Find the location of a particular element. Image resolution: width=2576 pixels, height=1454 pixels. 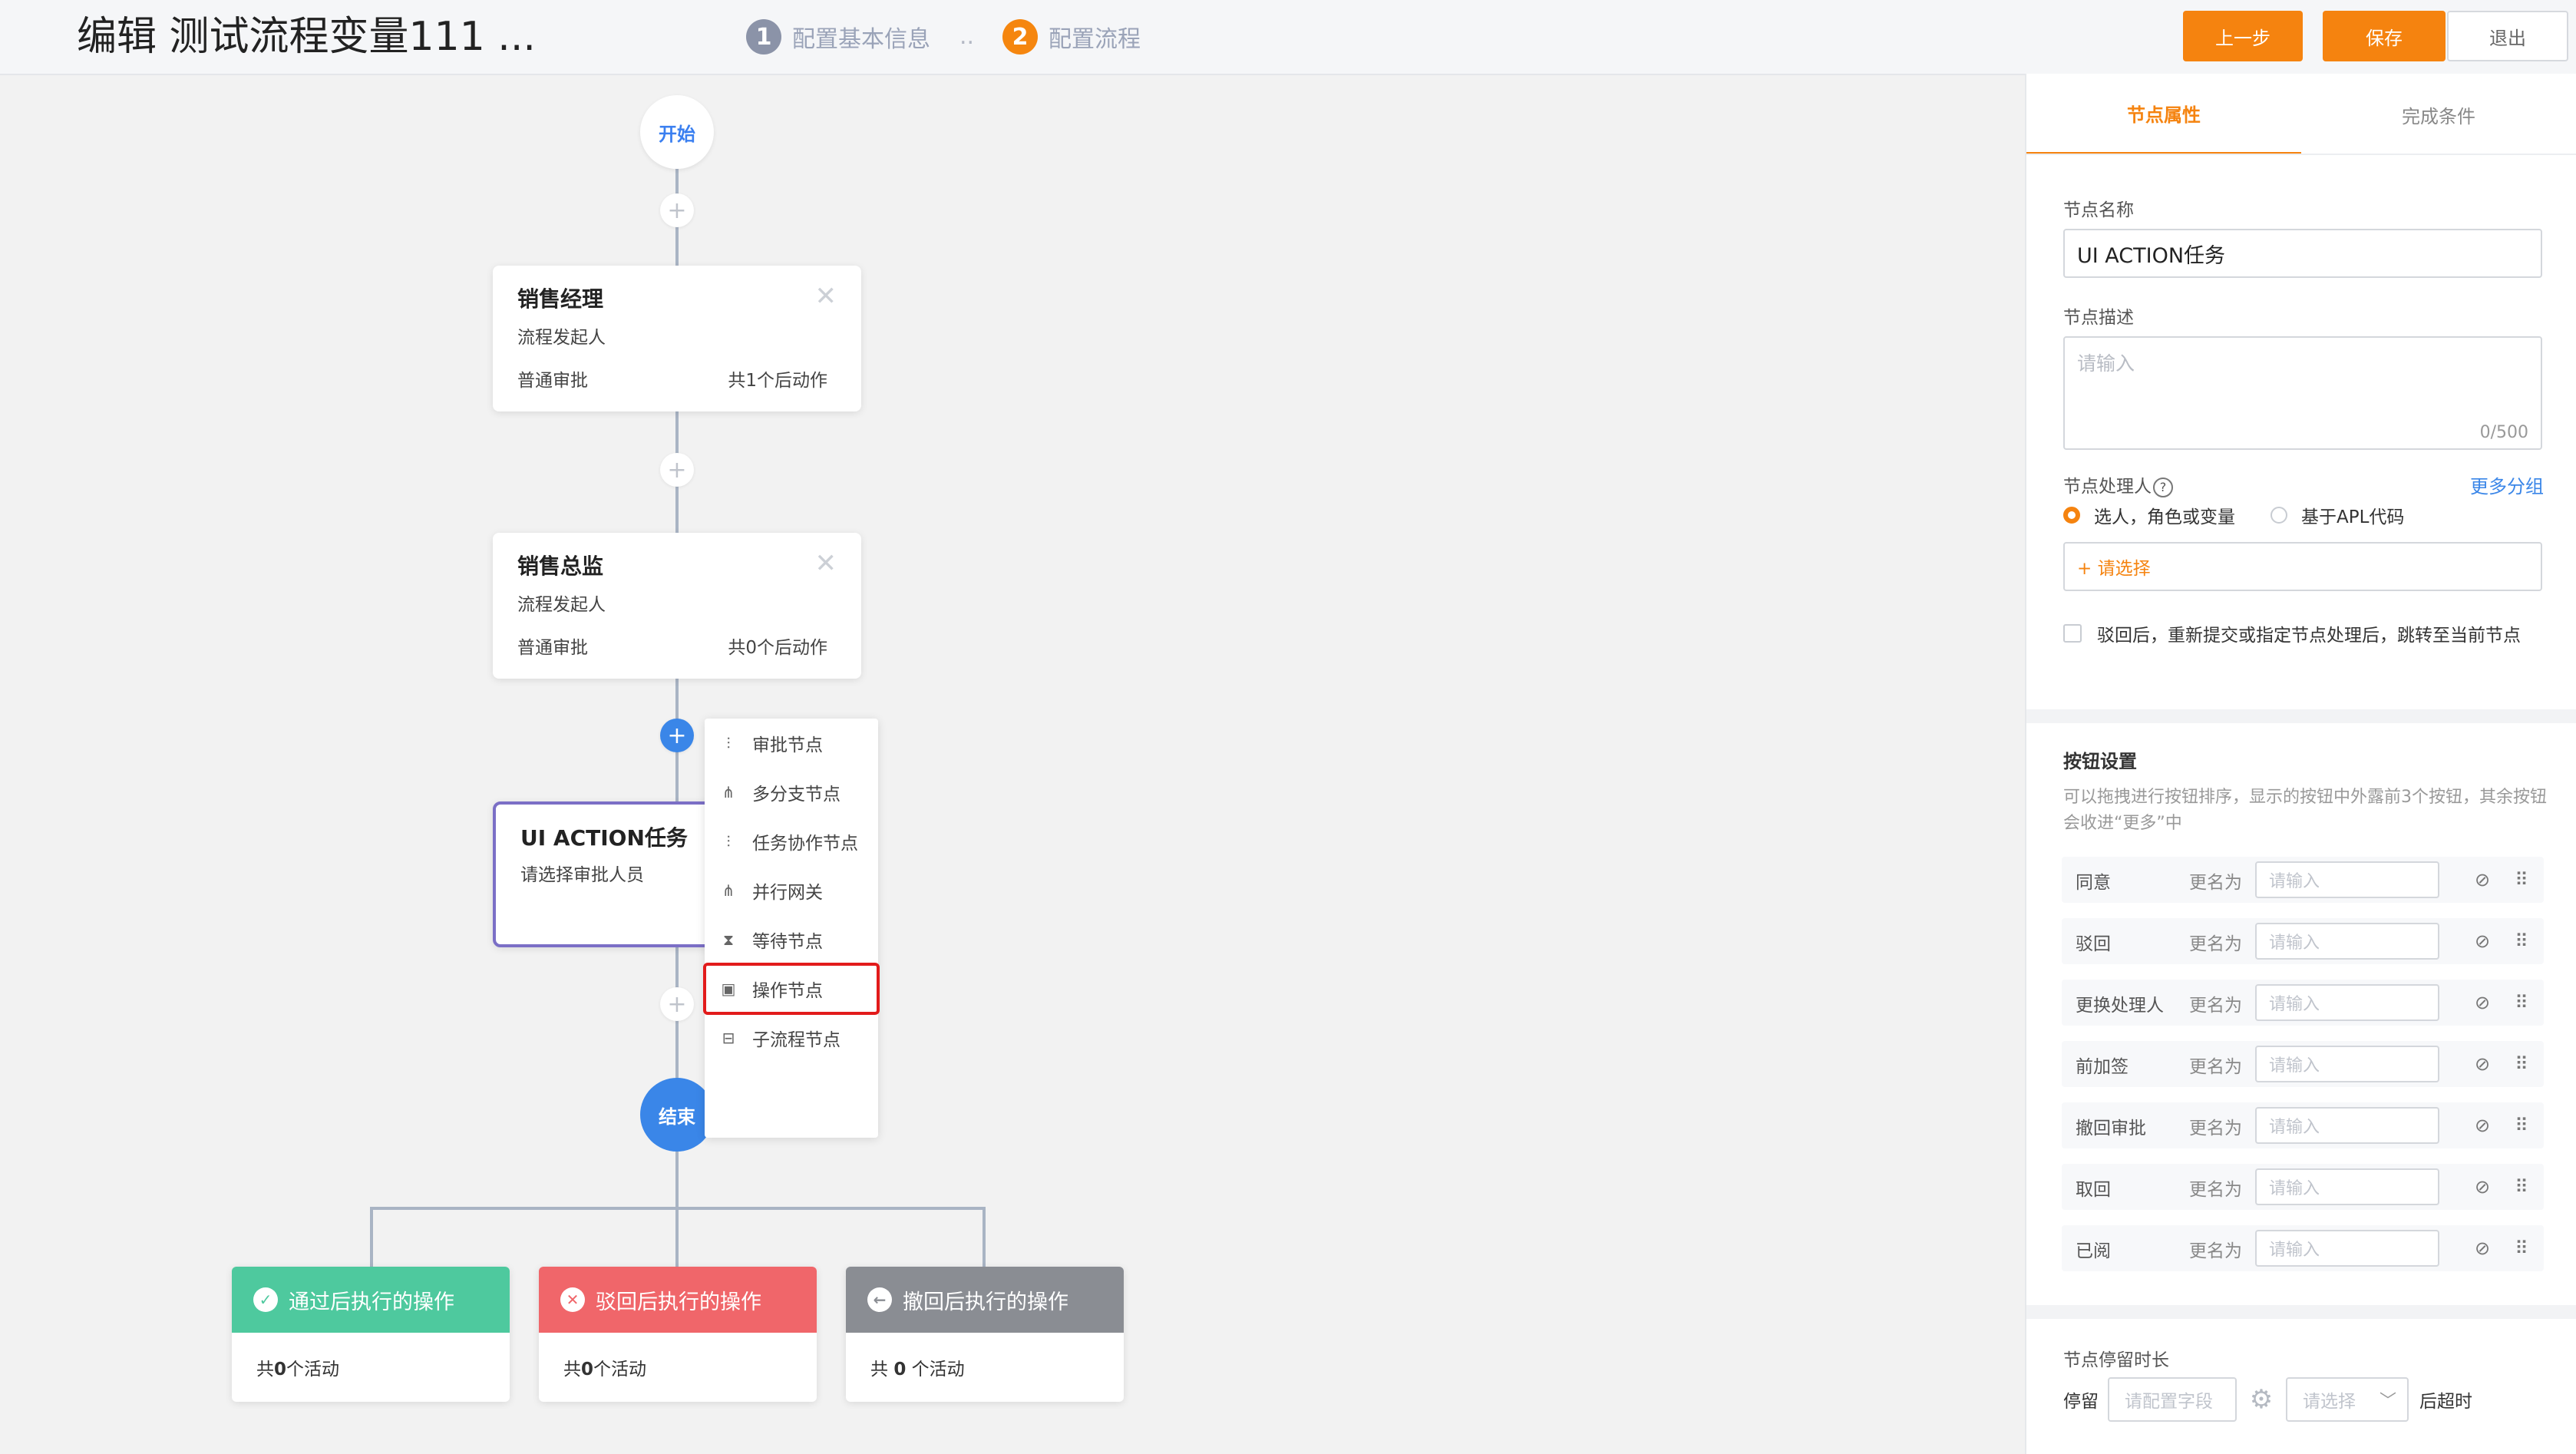

radio-select-person: 选人，角色或变量 is located at coordinates (2149, 515).